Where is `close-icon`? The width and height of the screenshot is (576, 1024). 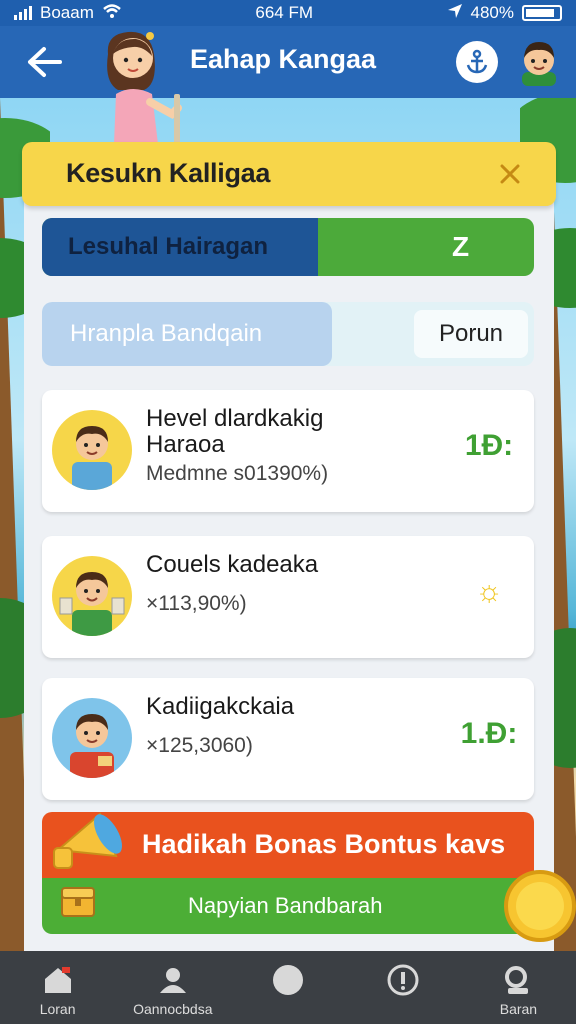
close-icon is located at coordinates (510, 174).